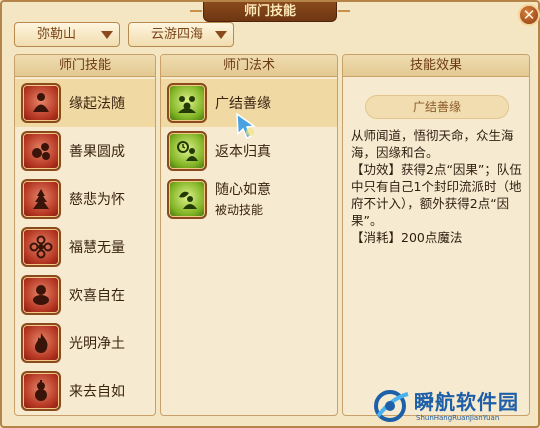 This screenshot has height=428, width=540. I want to click on close-button: ✕, so click(529, 15).